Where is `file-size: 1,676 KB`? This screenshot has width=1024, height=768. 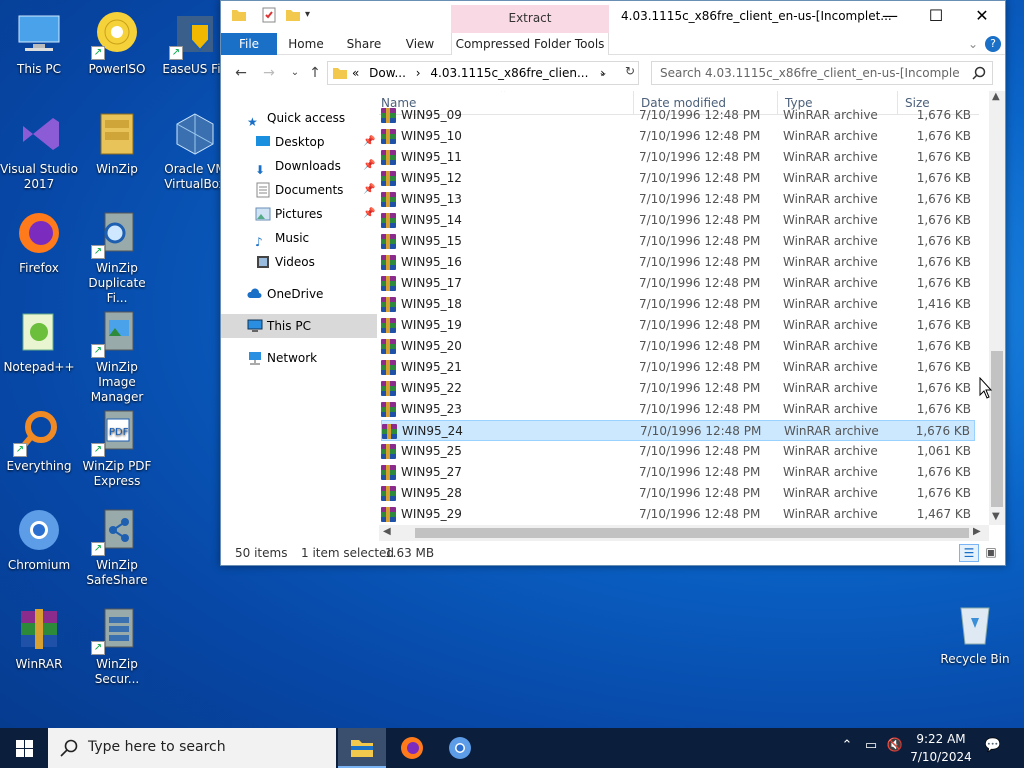
file-size: 1,676 KB is located at coordinates (943, 367).